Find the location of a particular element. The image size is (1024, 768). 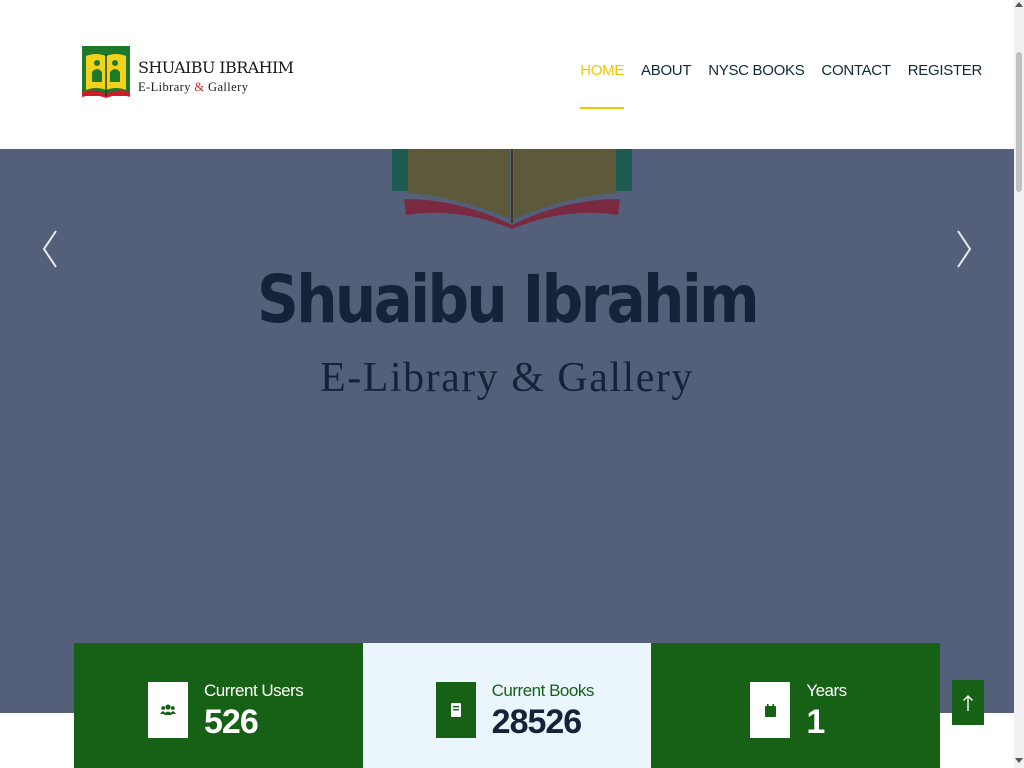

chevron-left-icon is located at coordinates (49, 249).